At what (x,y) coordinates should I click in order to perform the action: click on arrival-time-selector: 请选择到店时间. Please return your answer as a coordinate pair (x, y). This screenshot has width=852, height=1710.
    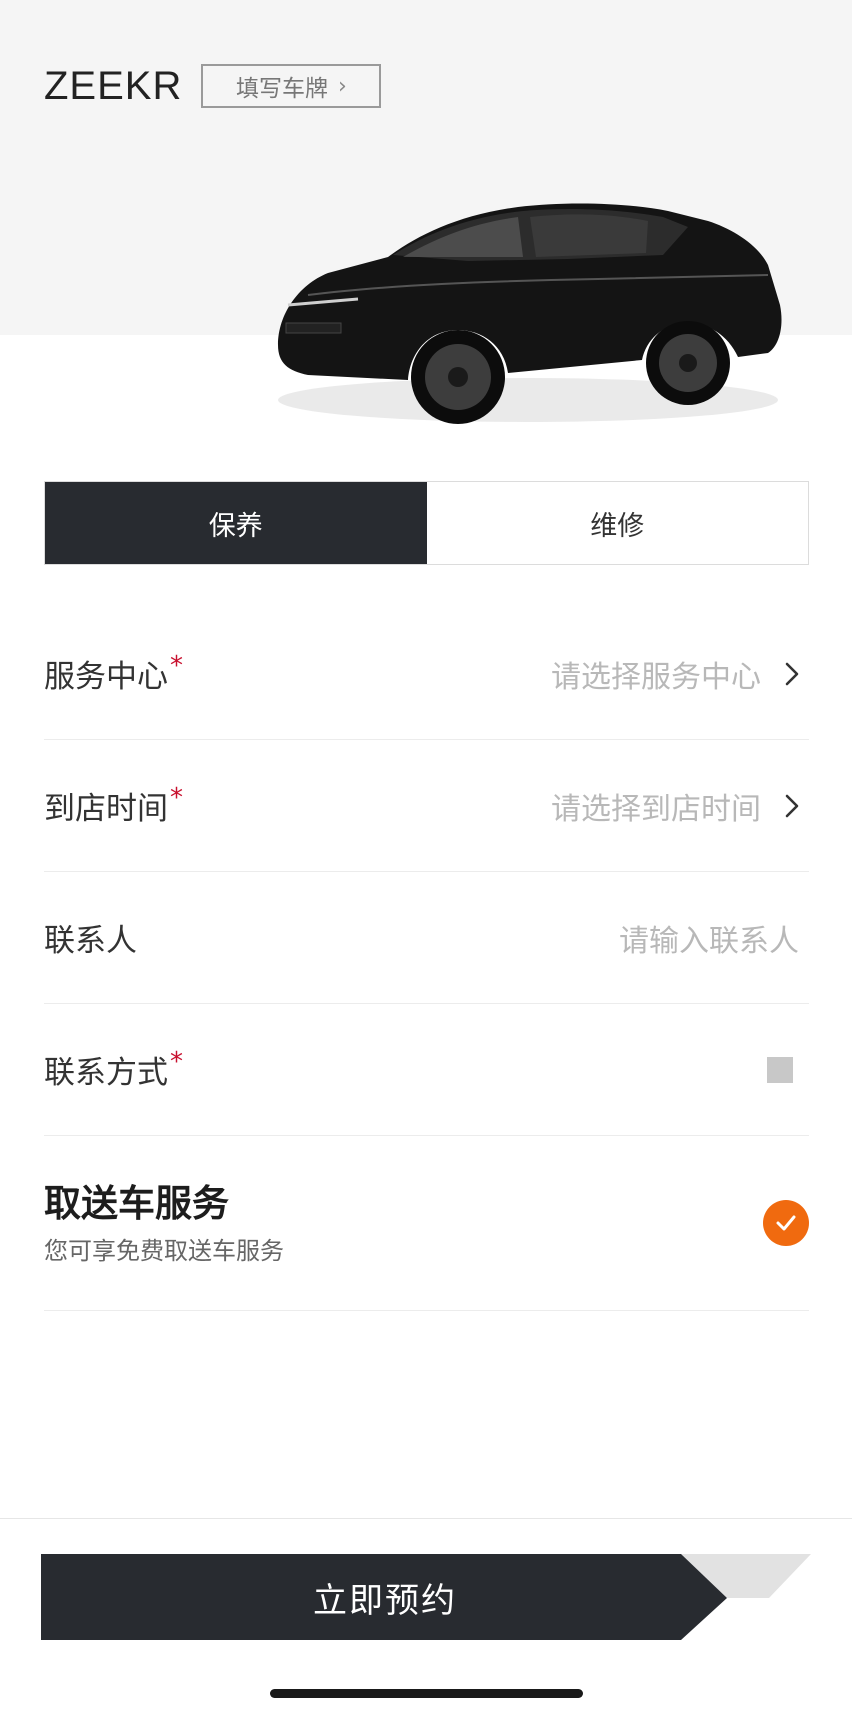
    Looking at the image, I should click on (680, 806).